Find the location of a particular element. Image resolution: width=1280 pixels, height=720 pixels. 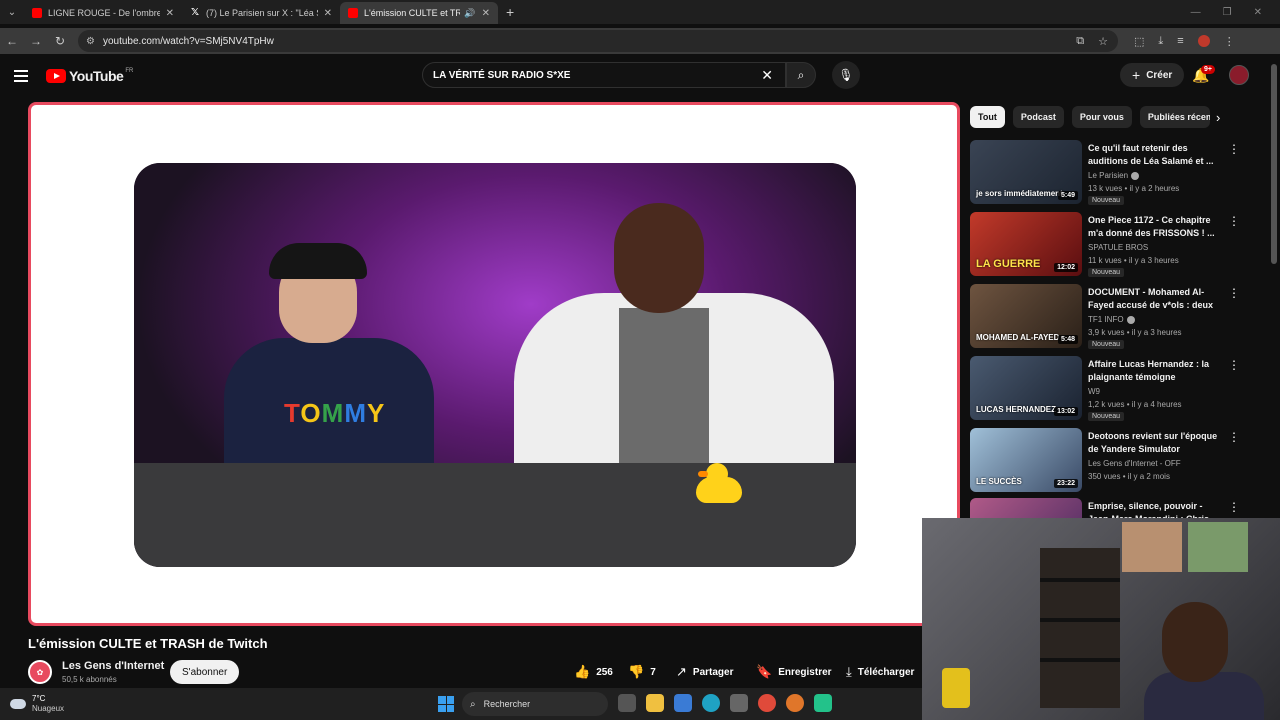

bookmark-icon: 🔖 is located at coordinates (764, 671).